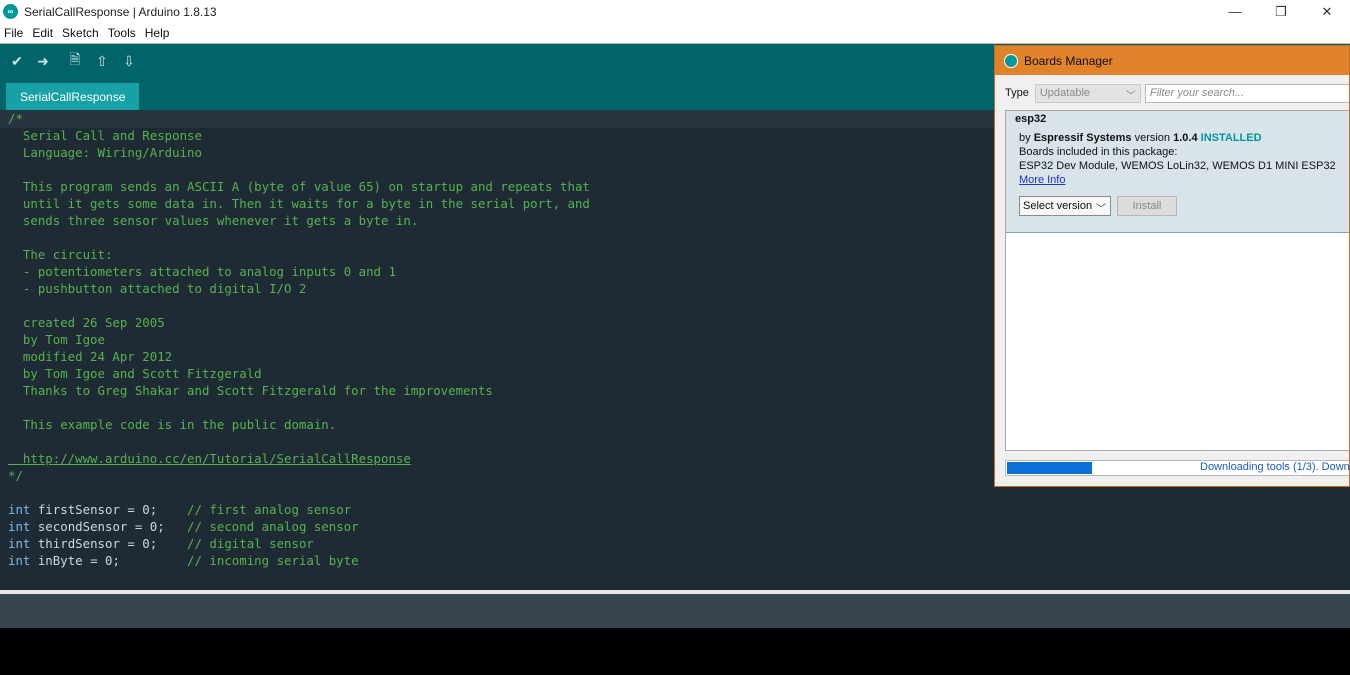 This screenshot has width=1350, height=675. I want to click on code-comment: created 26 Sep 2005, so click(86, 322).